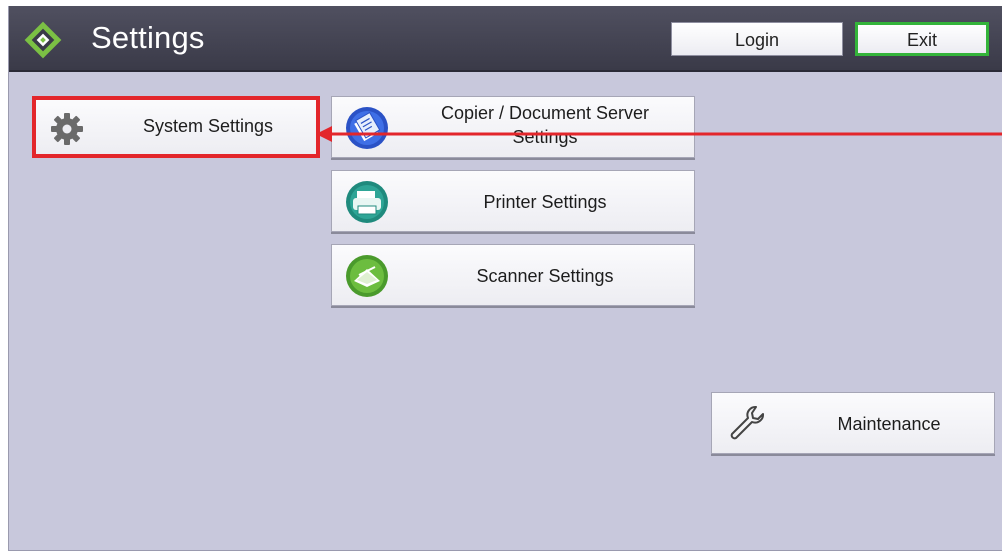  What do you see at coordinates (545, 276) in the screenshot?
I see `scanner-settings-label: Scanner Settings` at bounding box center [545, 276].